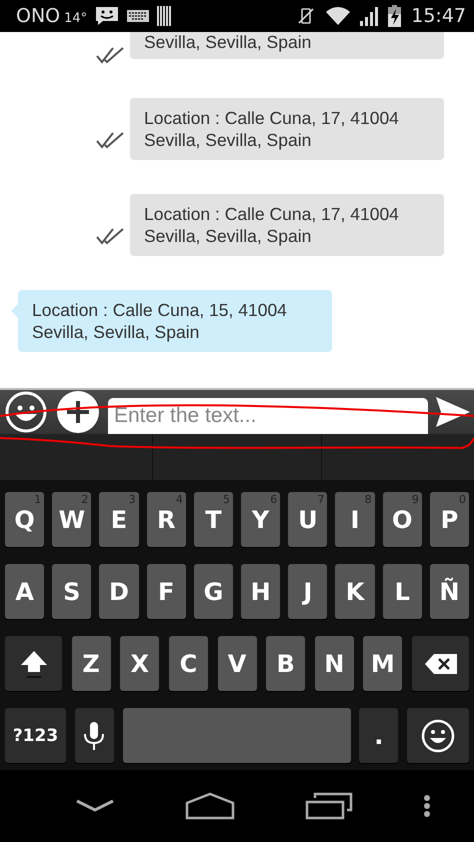 This screenshot has width=474, height=842. I want to click on clock: 15:47, so click(438, 16).